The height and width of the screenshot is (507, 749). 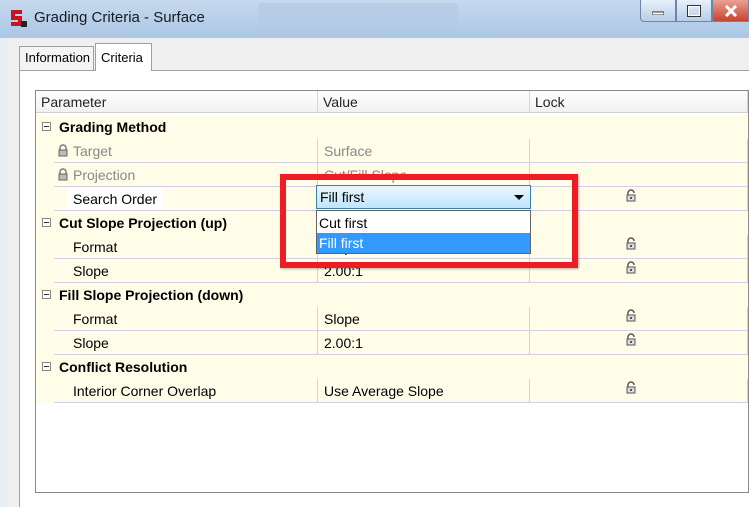 I want to click on close-icon, so click(x=730, y=10).